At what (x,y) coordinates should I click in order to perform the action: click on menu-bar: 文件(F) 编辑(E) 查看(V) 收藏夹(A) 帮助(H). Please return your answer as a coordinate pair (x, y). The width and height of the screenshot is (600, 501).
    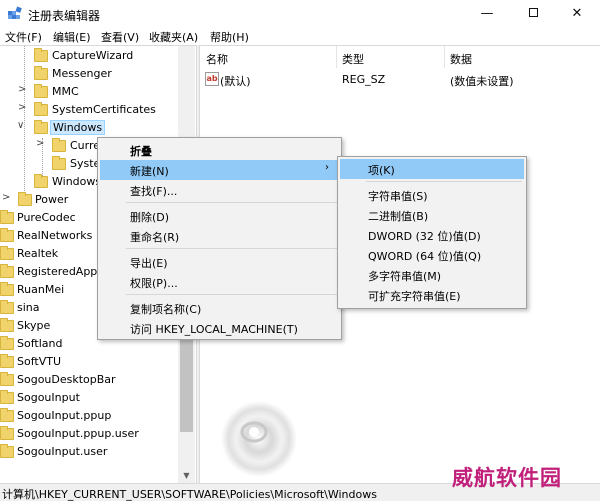
    Looking at the image, I should click on (300, 36).